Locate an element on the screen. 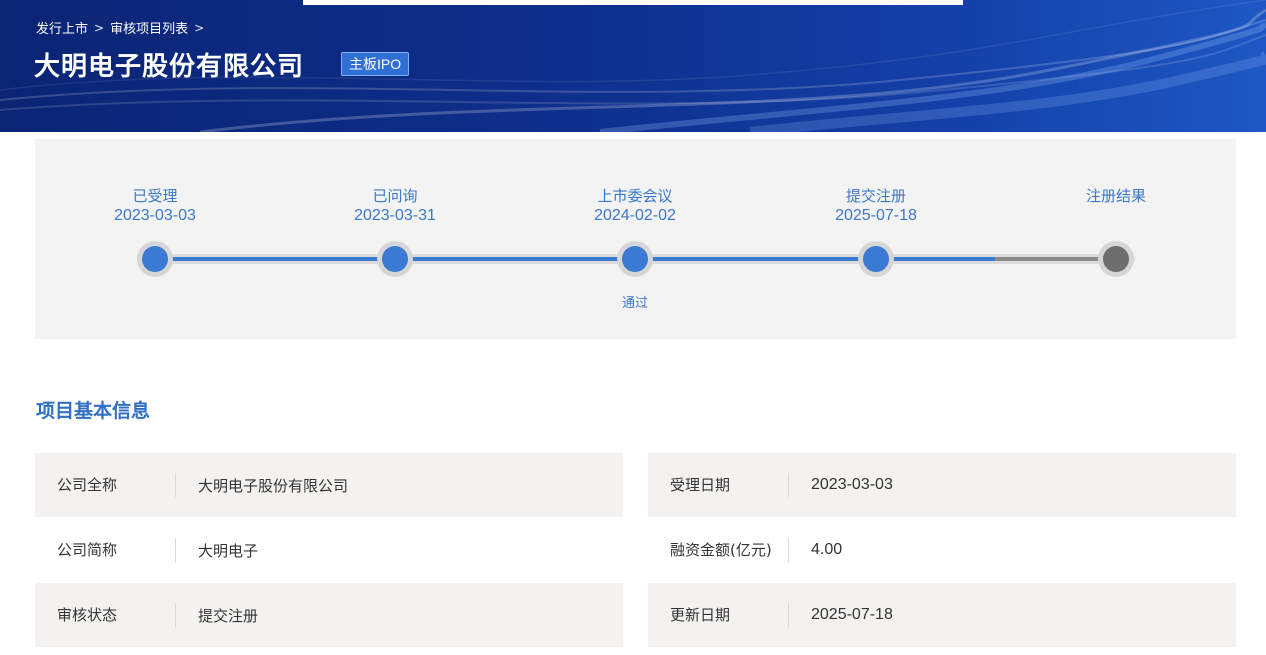 This screenshot has height=655, width=1266. step-label: 已受理 is located at coordinates (155, 196).